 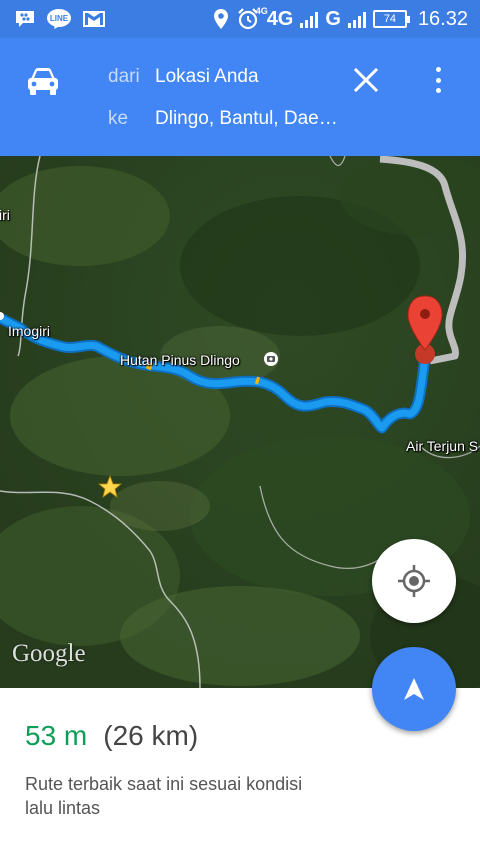 I want to click on map-label-edge: iri, so click(x=5, y=215).